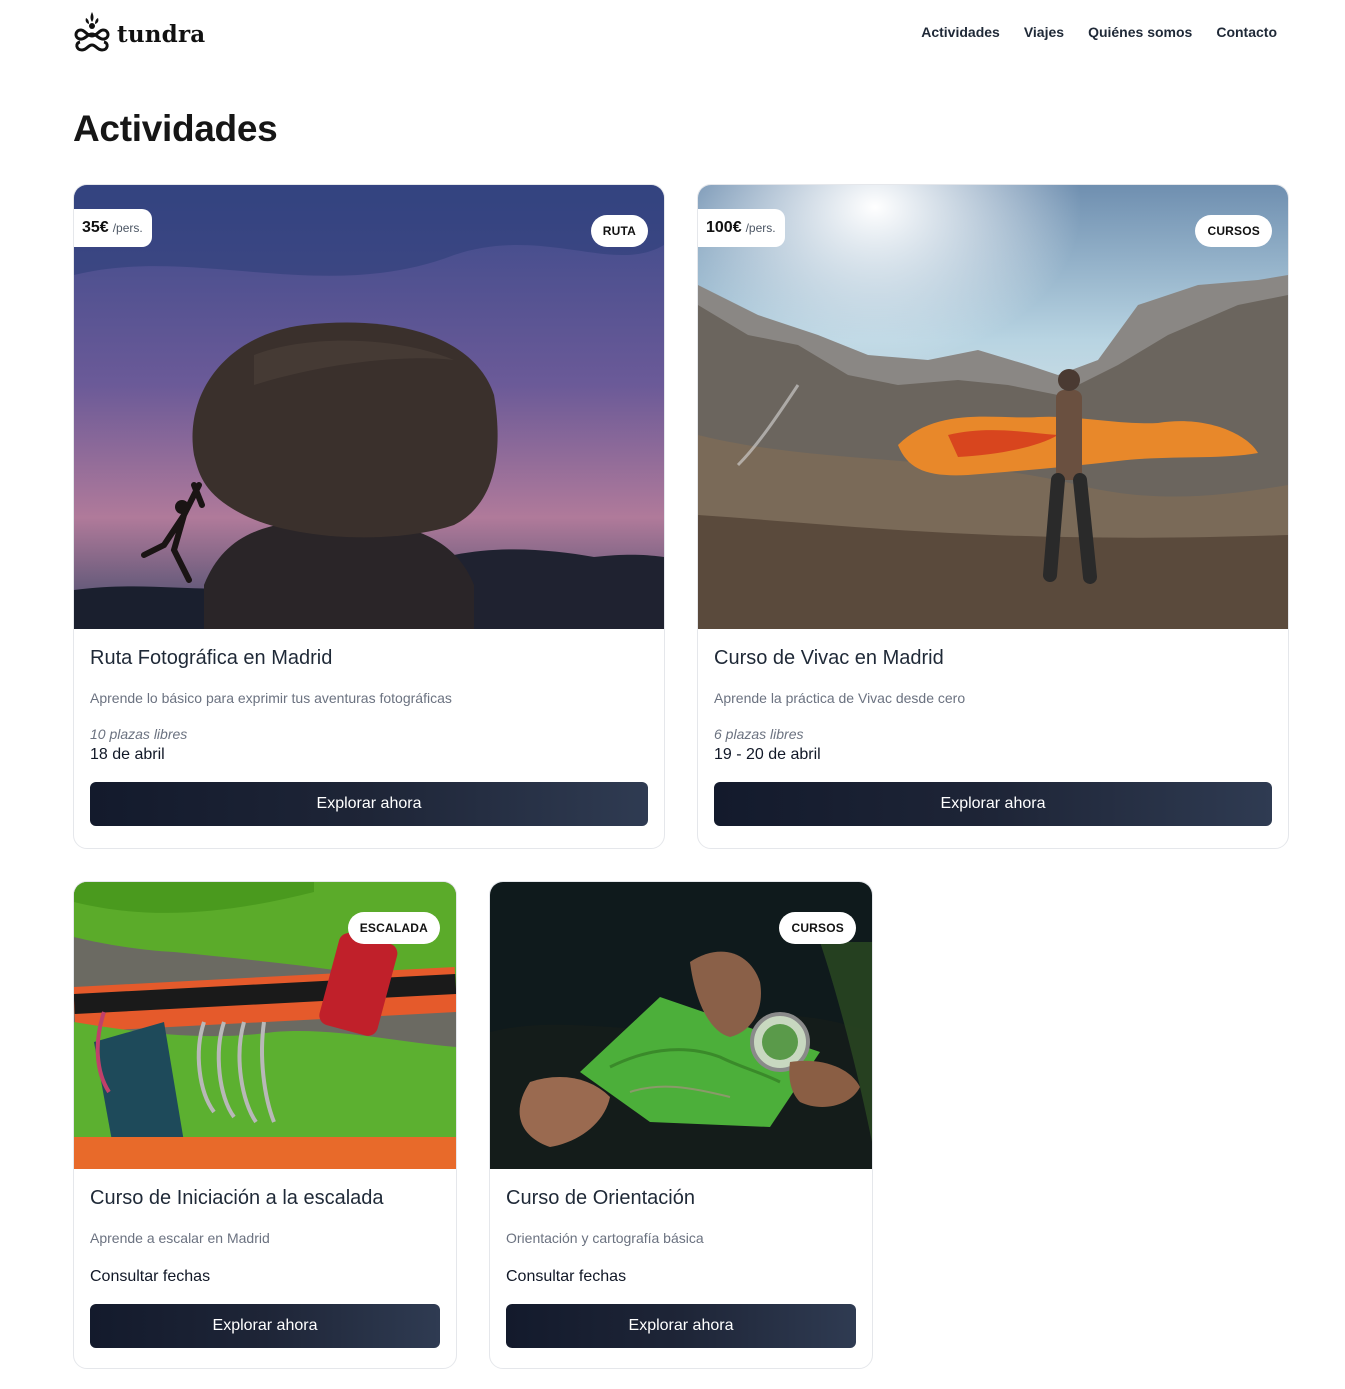 This screenshot has height=1389, width=1345. I want to click on nav-actividades: Actividades, so click(960, 32).